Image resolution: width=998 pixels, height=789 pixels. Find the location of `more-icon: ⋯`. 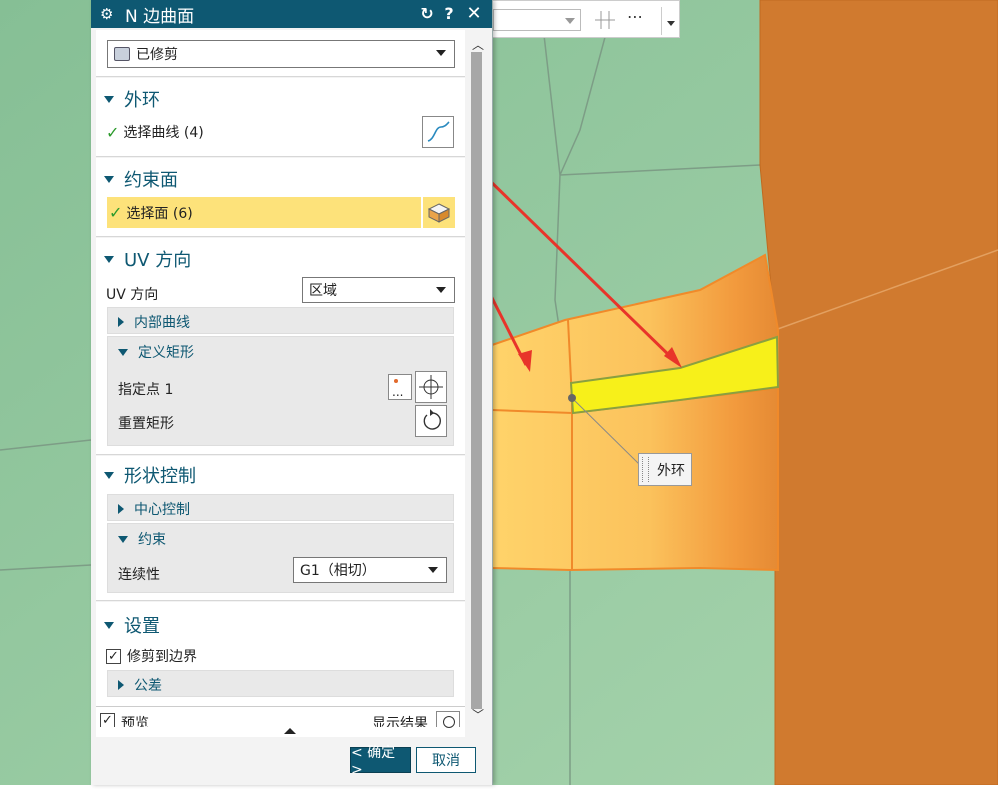

more-icon: ⋯ is located at coordinates (635, 16).